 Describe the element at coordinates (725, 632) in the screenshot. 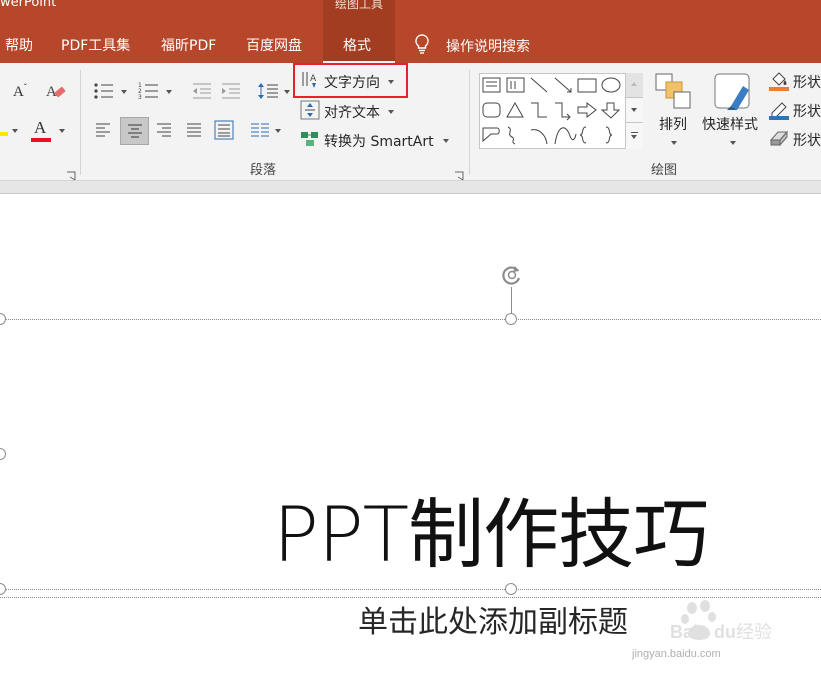

I see `svg-text: du` at that location.